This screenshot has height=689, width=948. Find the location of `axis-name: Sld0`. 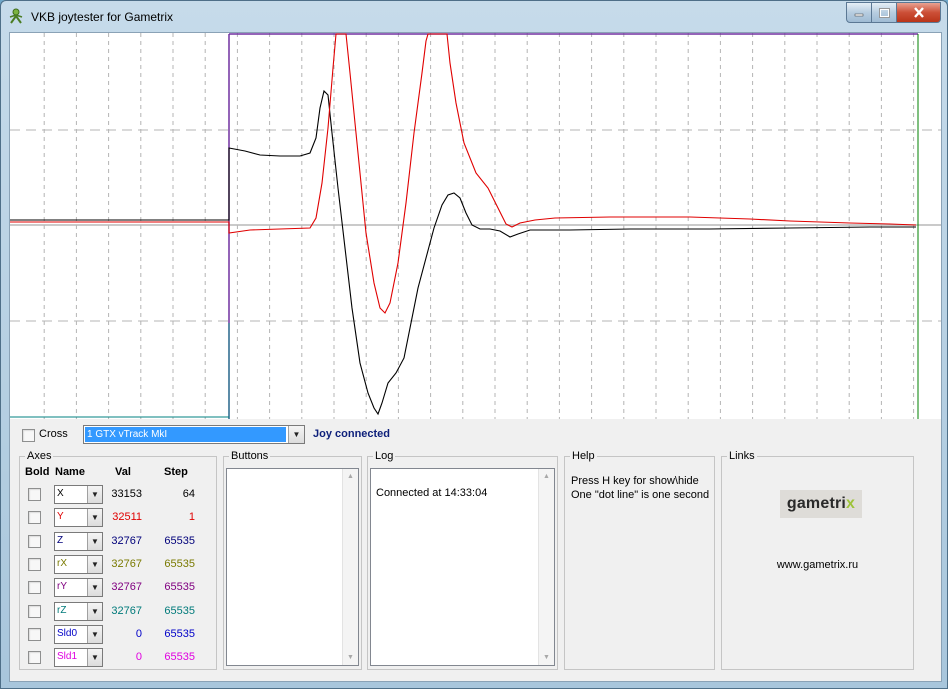

axis-name: Sld0 is located at coordinates (67, 633).